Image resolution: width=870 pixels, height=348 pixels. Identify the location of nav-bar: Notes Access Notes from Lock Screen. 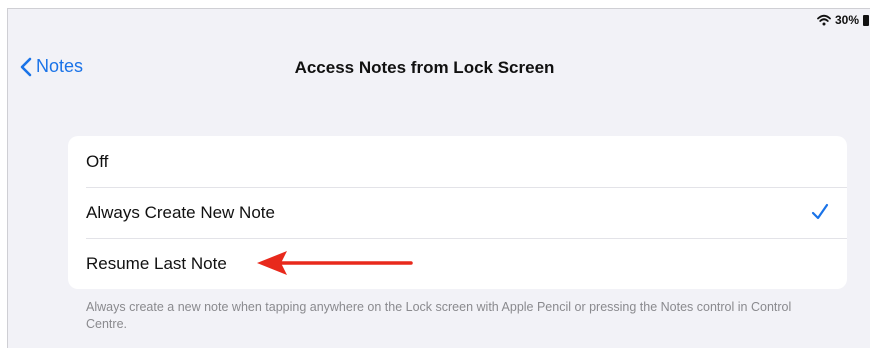
(439, 69).